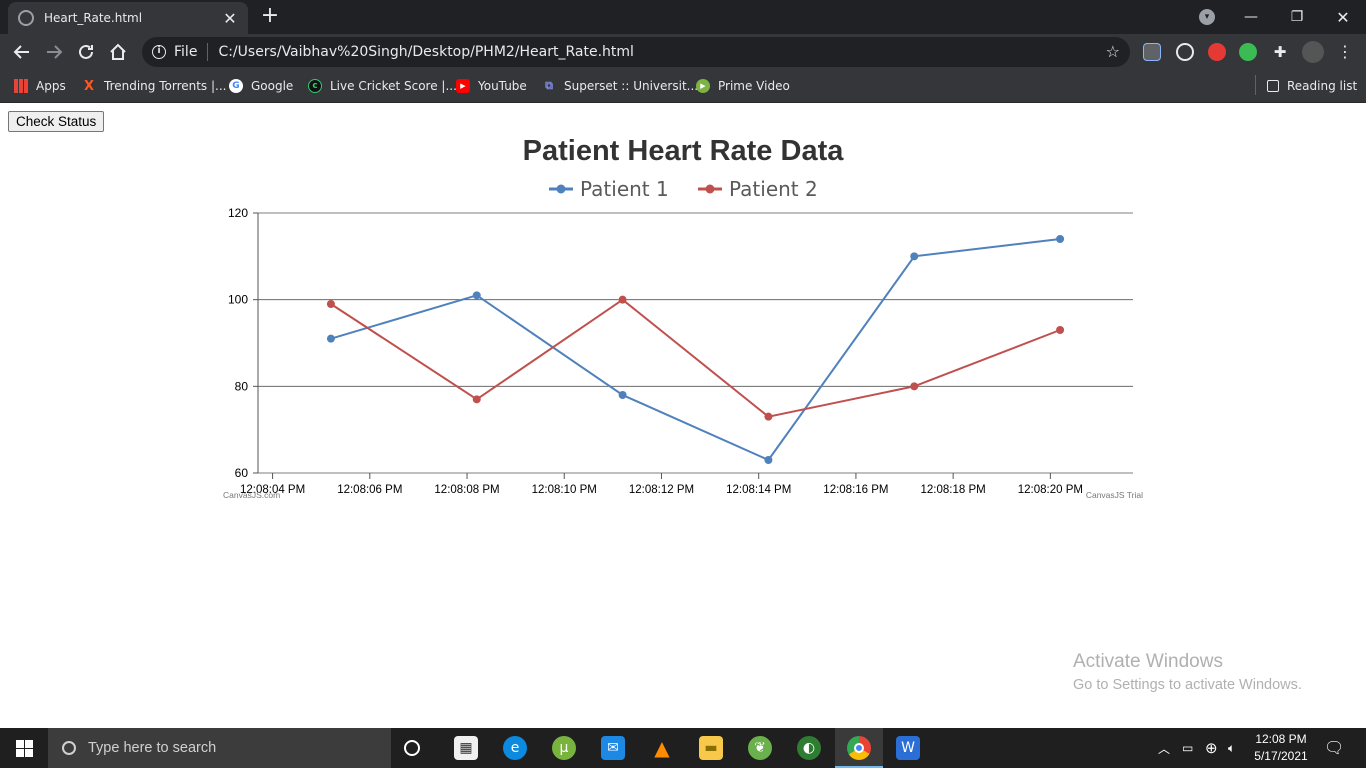  What do you see at coordinates (1217, 52) in the screenshot?
I see `adblock-icon` at bounding box center [1217, 52].